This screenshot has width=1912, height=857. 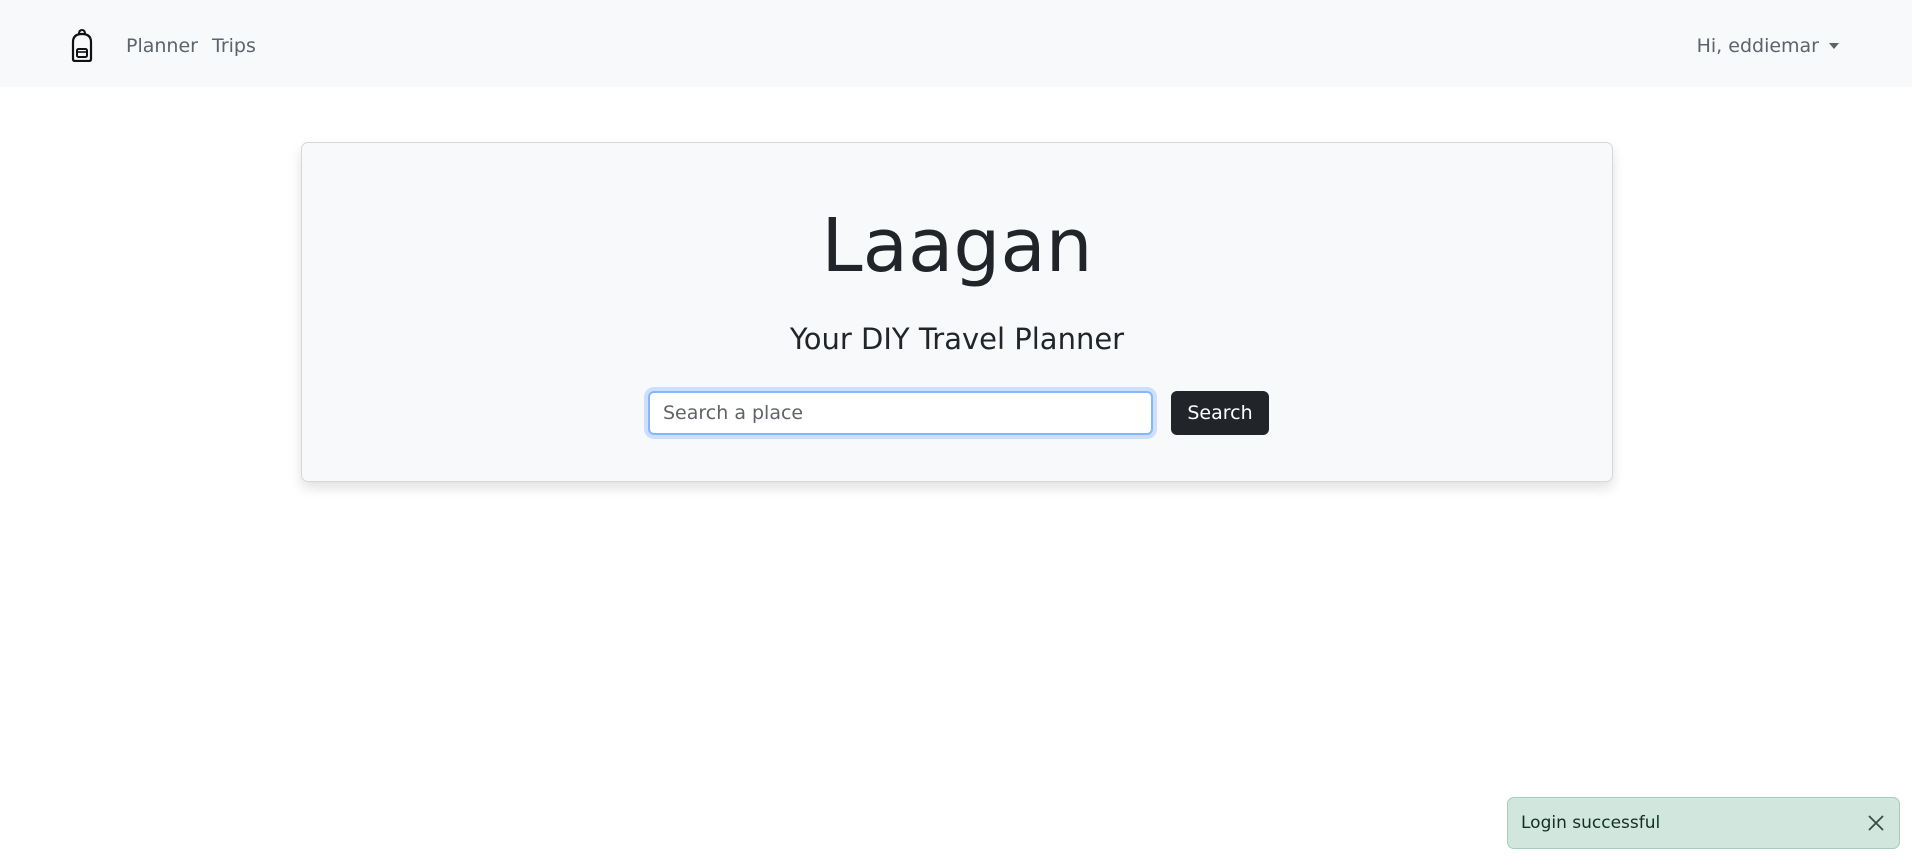 I want to click on search-button: Search, so click(x=1220, y=413).